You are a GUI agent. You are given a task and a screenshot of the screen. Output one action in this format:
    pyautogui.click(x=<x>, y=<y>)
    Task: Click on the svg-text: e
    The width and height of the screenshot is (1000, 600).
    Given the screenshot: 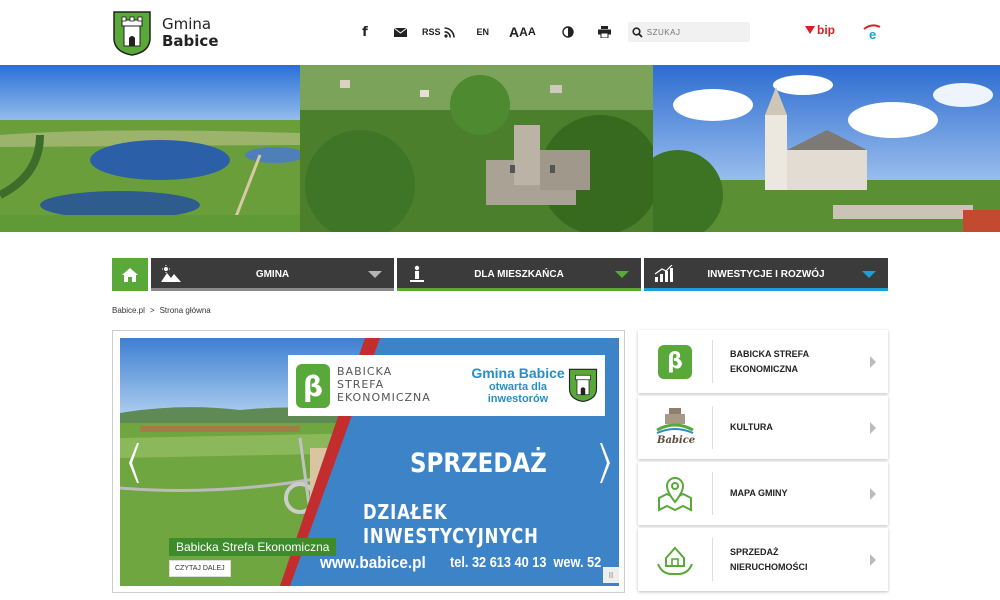 What is the action you would take?
    pyautogui.click(x=872, y=34)
    